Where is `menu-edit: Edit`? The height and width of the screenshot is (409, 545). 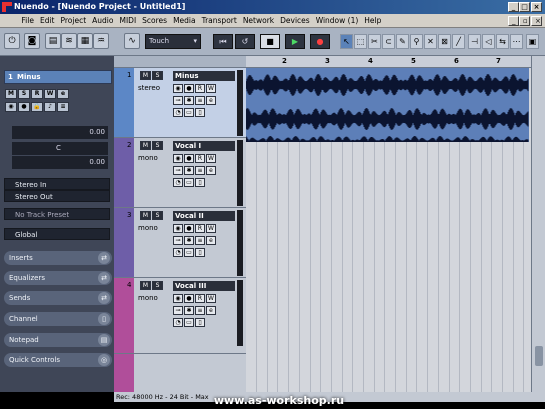
menu-edit: Edit is located at coordinates (47, 21).